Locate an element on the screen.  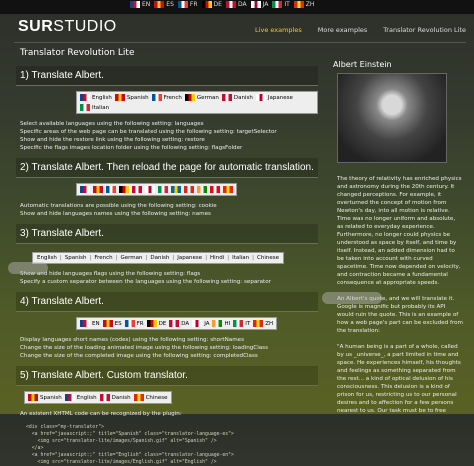
language-option: ES is located at coordinates (112, 323).